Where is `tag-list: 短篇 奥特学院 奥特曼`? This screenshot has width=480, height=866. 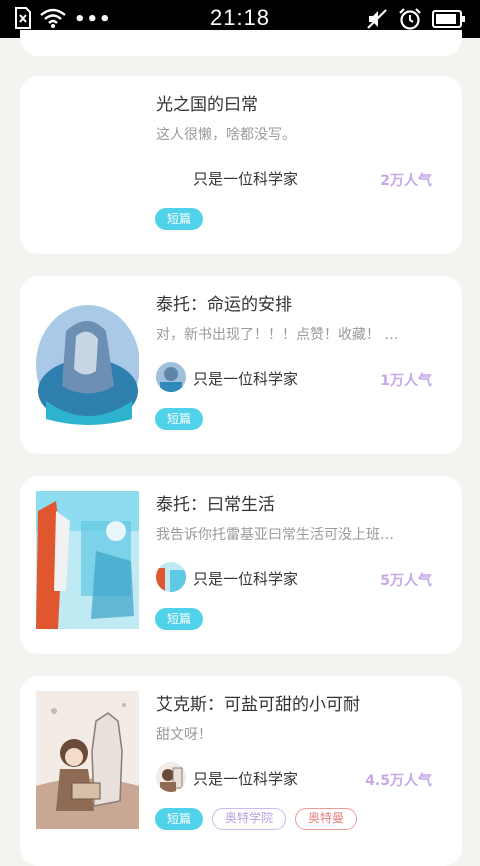 tag-list: 短篇 奥特学院 奥特曼 is located at coordinates (256, 819).